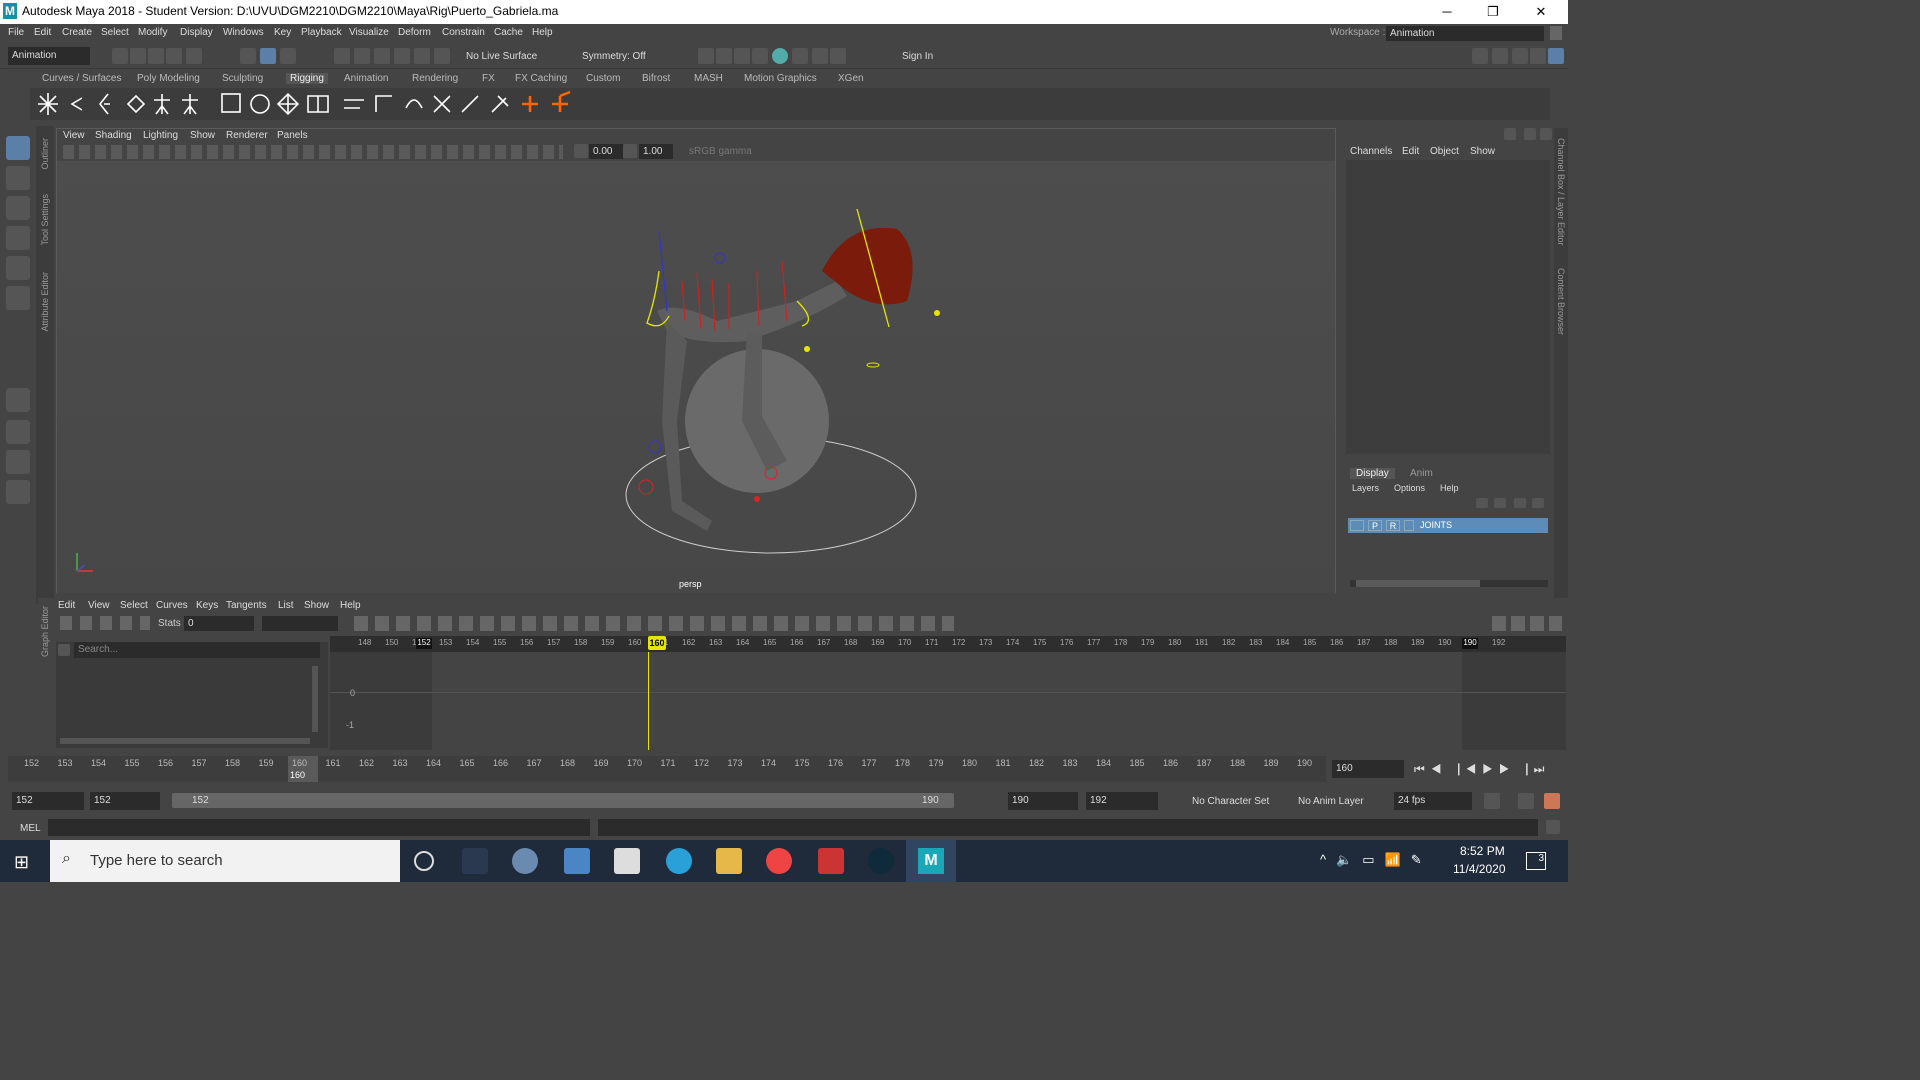 The image size is (1920, 1080). What do you see at coordinates (1376, 860) in the screenshot?
I see `system-tray-icons: ^🔈▭📶✎` at bounding box center [1376, 860].